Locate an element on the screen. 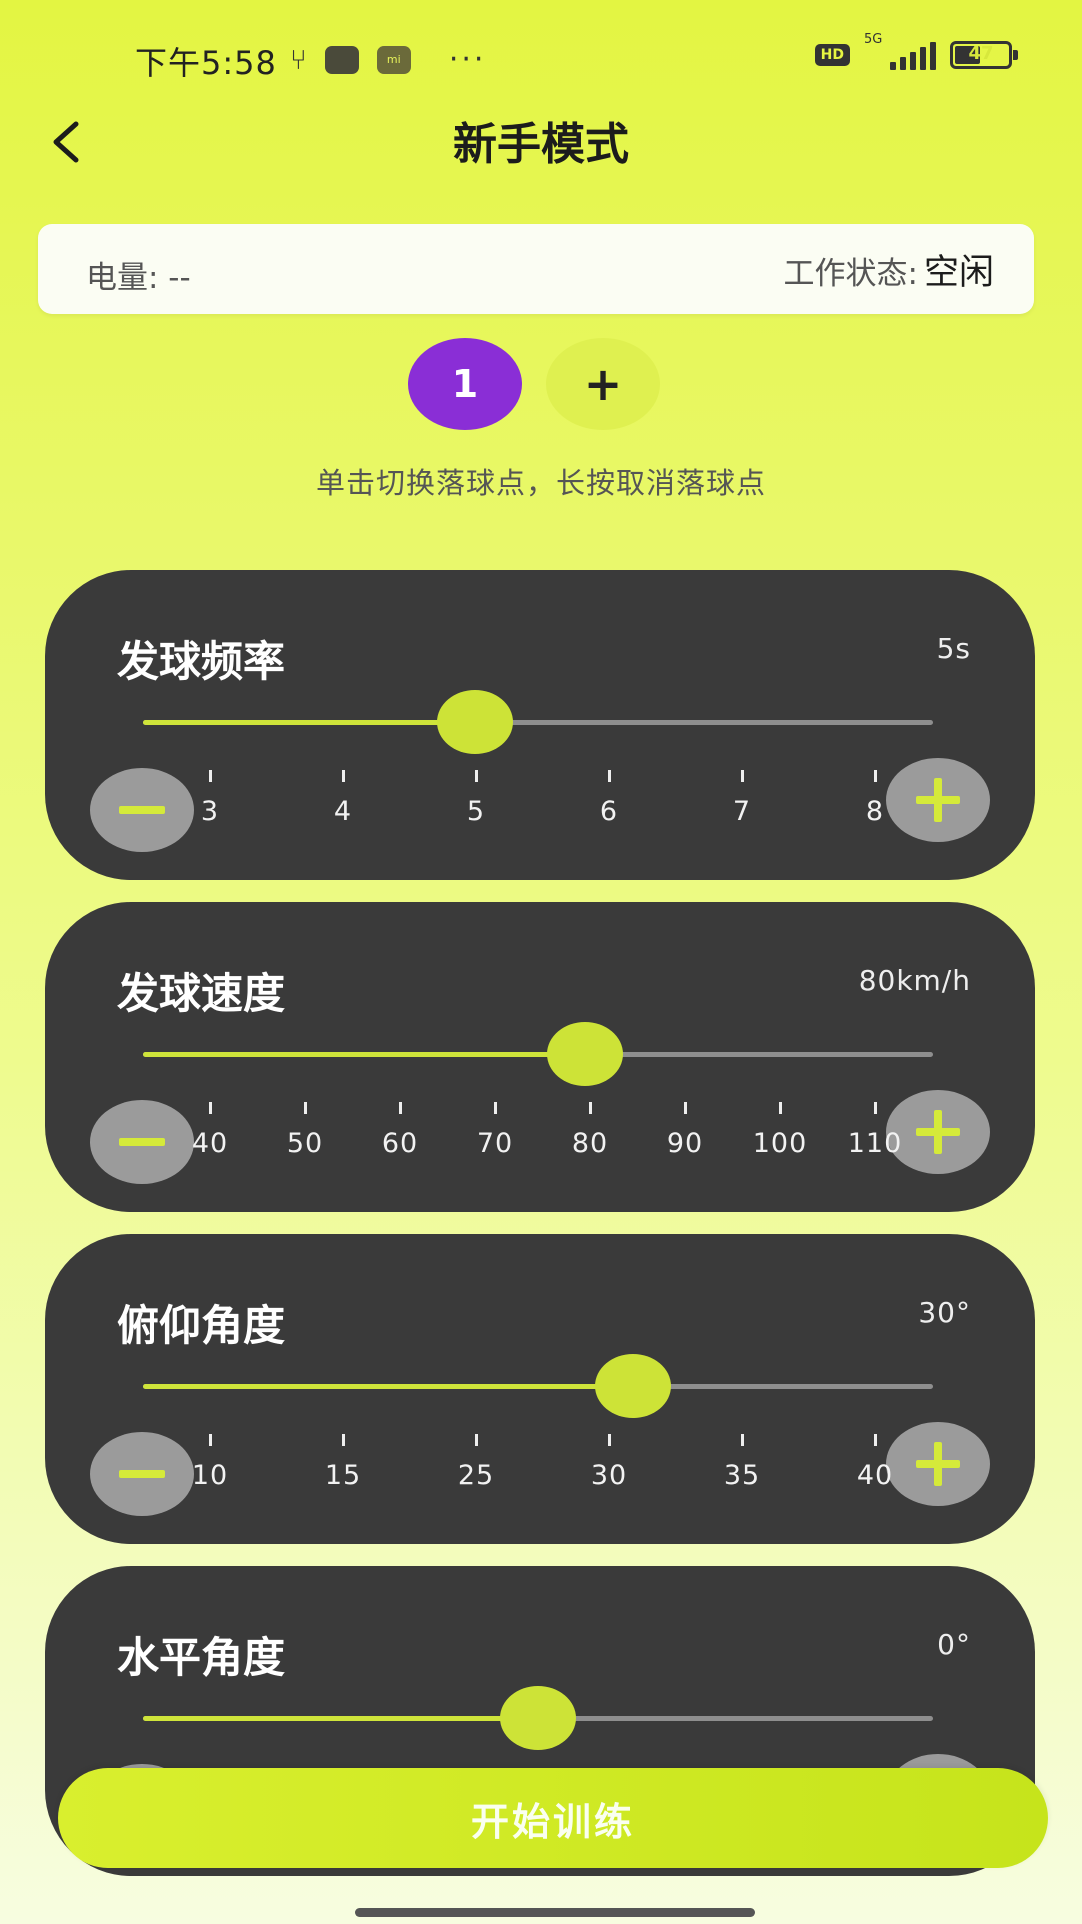 The height and width of the screenshot is (1924, 1082). mi-app-icon: mi is located at coordinates (393, 59).